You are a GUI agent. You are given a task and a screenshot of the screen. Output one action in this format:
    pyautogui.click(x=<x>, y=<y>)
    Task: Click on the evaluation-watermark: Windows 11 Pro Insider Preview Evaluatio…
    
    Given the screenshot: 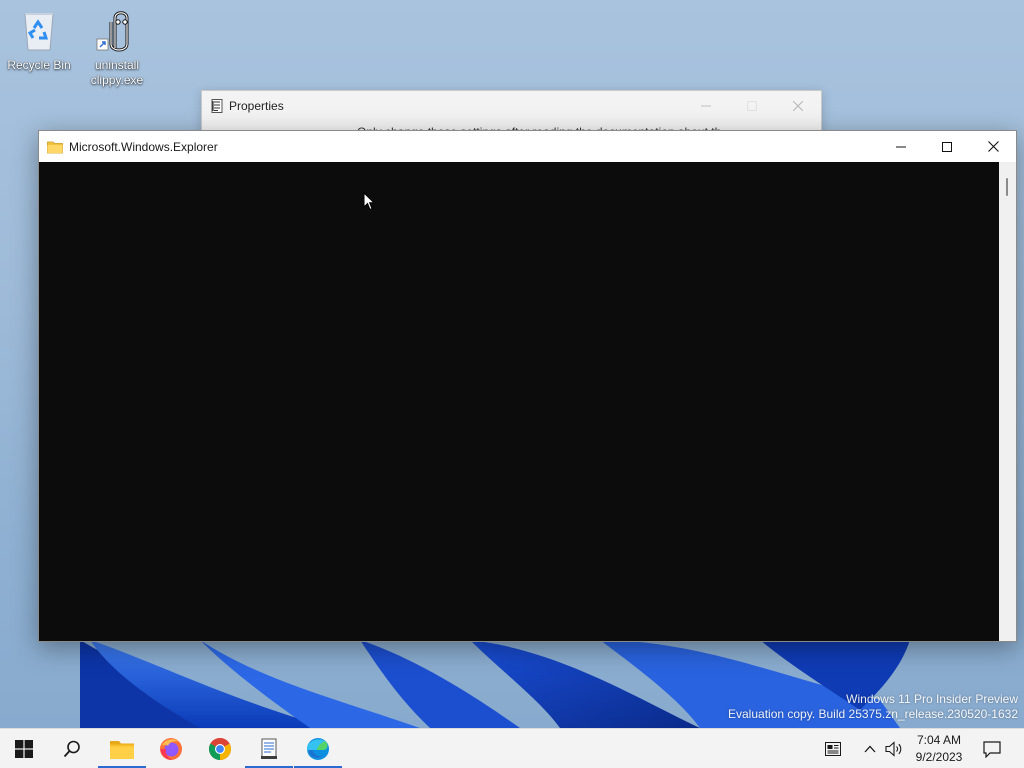 What is the action you would take?
    pyautogui.click(x=873, y=707)
    